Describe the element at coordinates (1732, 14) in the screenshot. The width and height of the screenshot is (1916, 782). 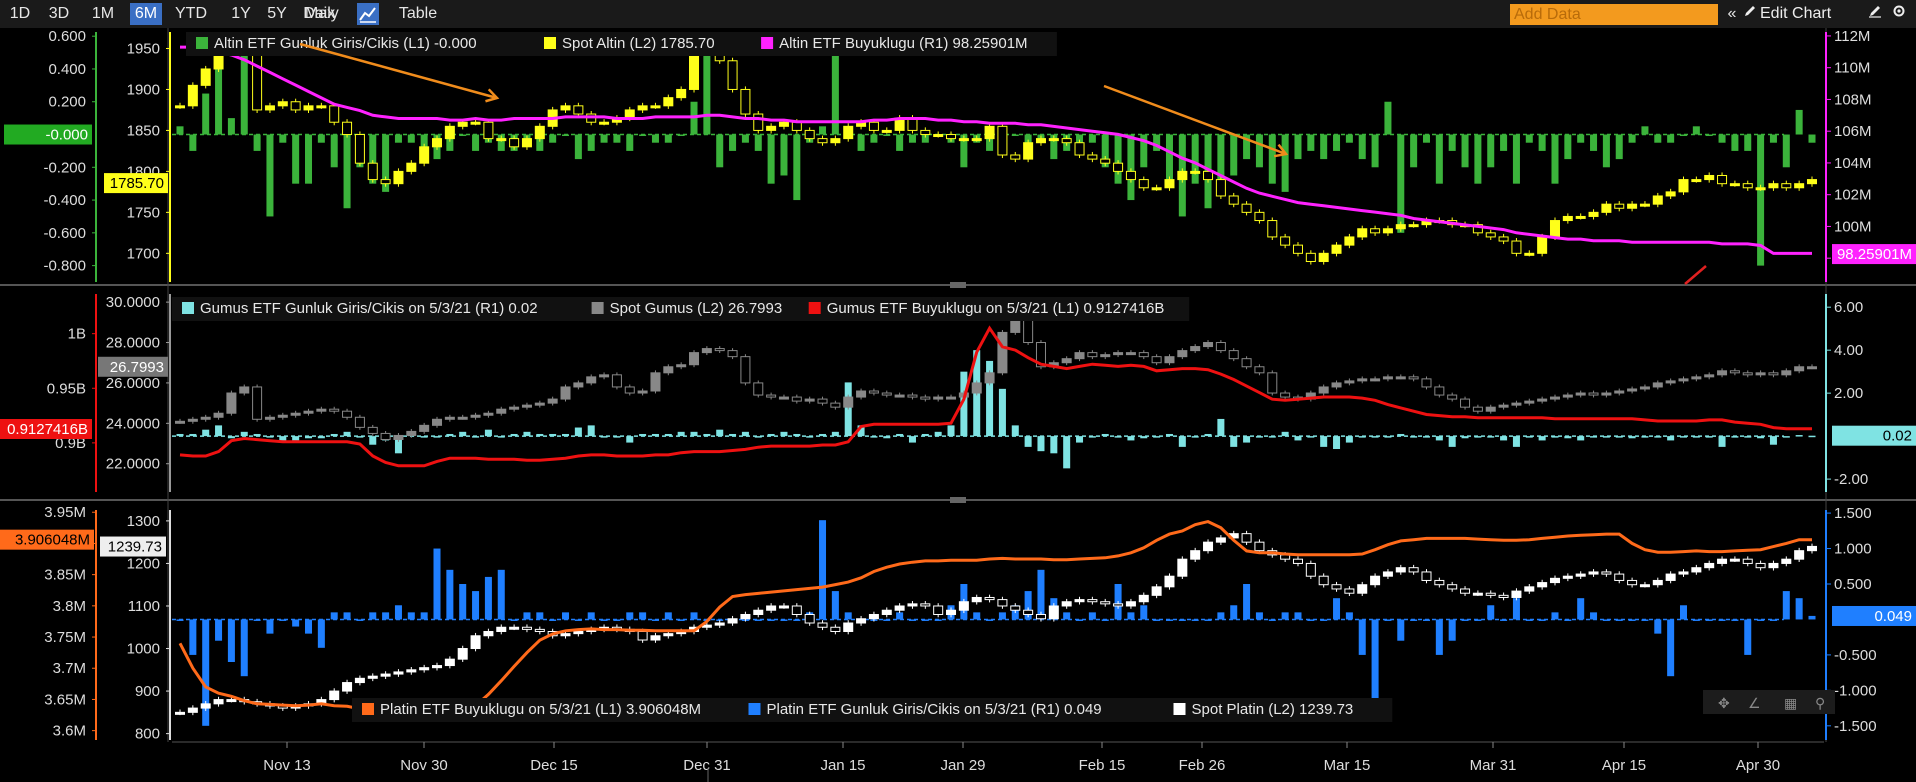
I see `collapse-icon: «` at that location.